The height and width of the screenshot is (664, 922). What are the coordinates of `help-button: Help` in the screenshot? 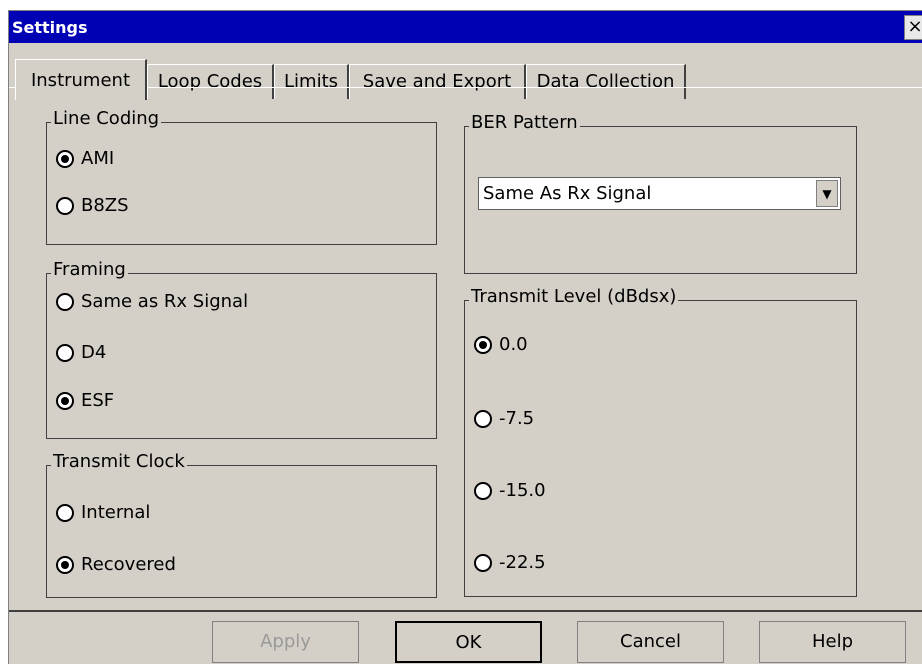 It's located at (832, 642).